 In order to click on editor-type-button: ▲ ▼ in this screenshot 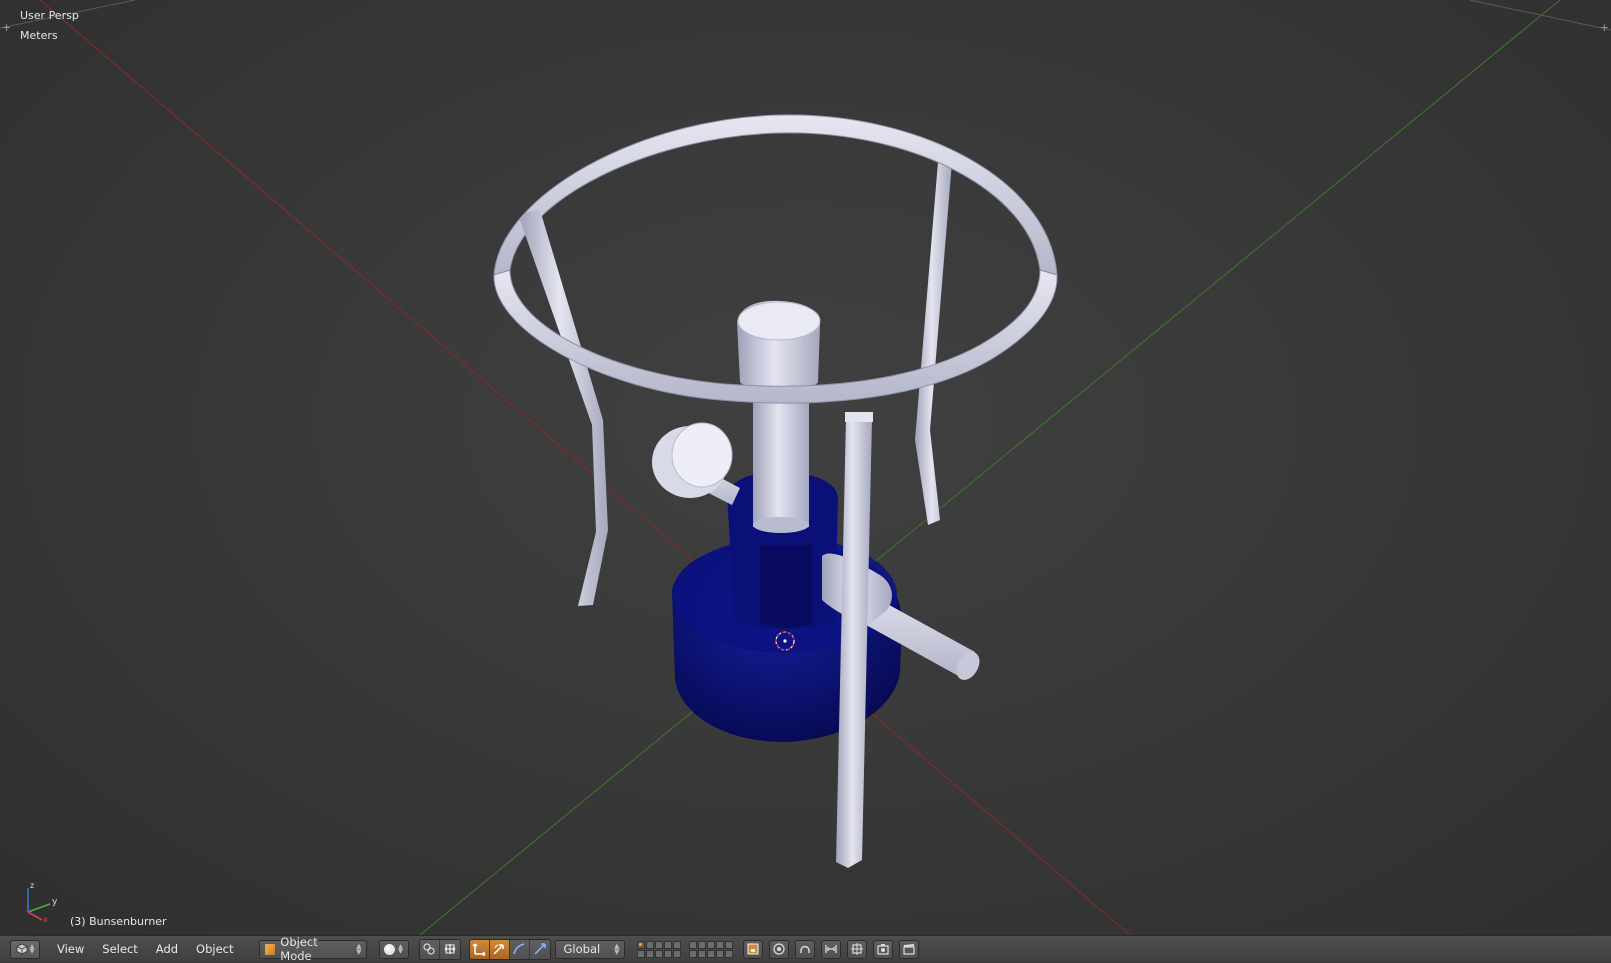, I will do `click(25, 949)`.